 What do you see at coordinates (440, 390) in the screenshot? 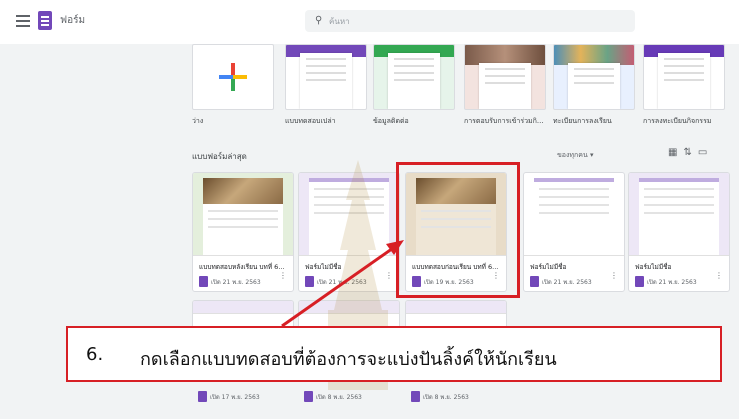
I see `recent-form-meta: ฟอร์มไม่มีชื่อ เปิด 8 พ.ย. 2563` at bounding box center [440, 390].